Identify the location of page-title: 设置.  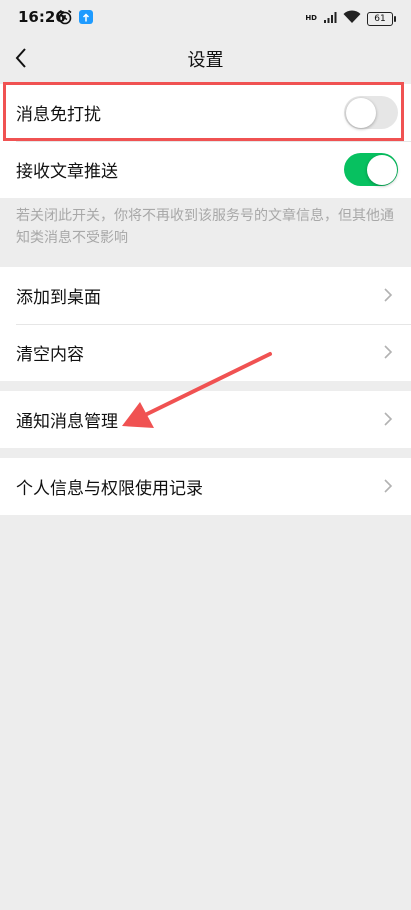
(205, 60).